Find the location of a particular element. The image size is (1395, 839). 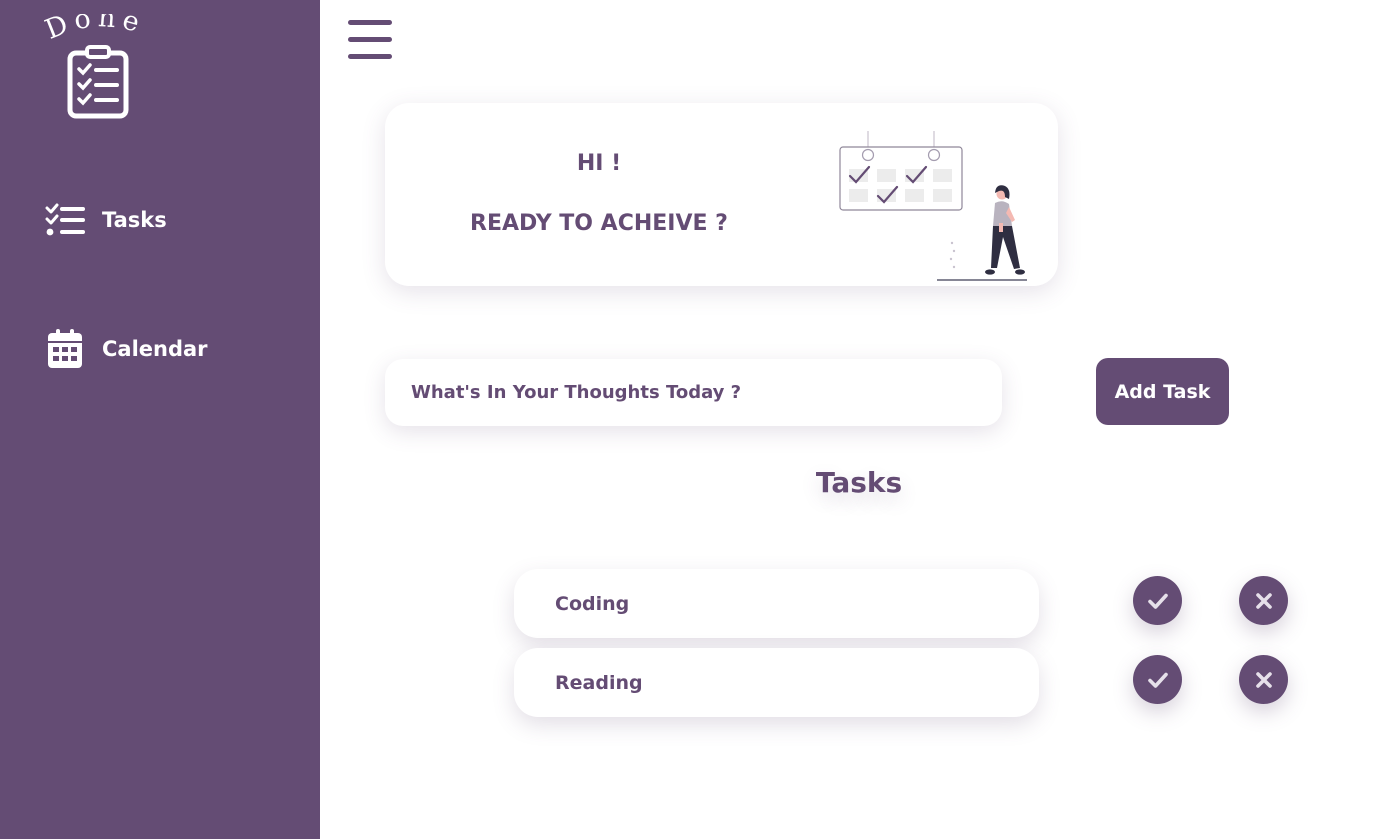

task-input is located at coordinates (693, 392).